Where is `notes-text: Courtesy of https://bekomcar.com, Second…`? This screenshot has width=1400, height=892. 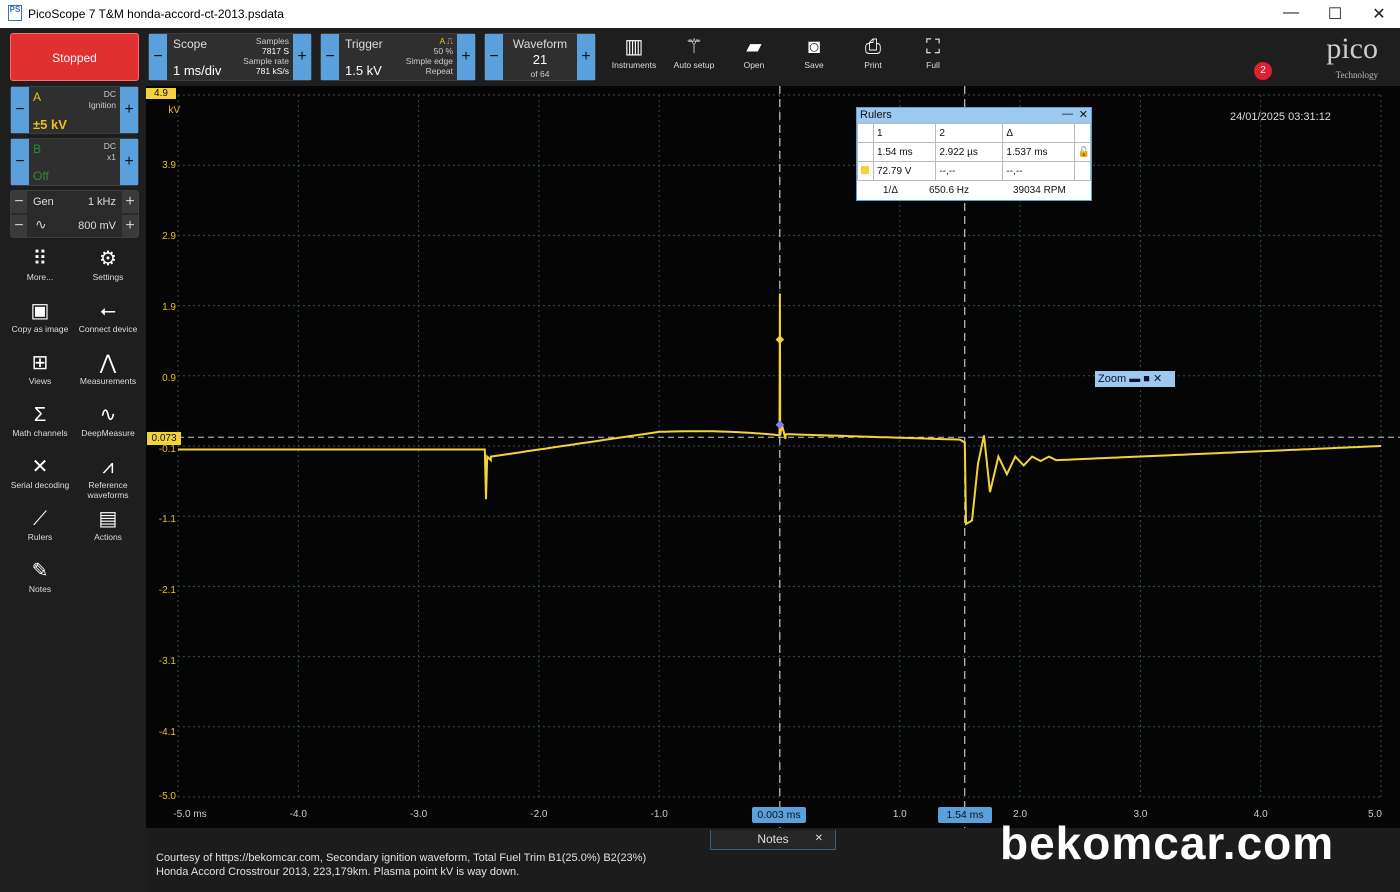
notes-text: Courtesy of https://bekomcar.com, Second… is located at coordinates (401, 865).